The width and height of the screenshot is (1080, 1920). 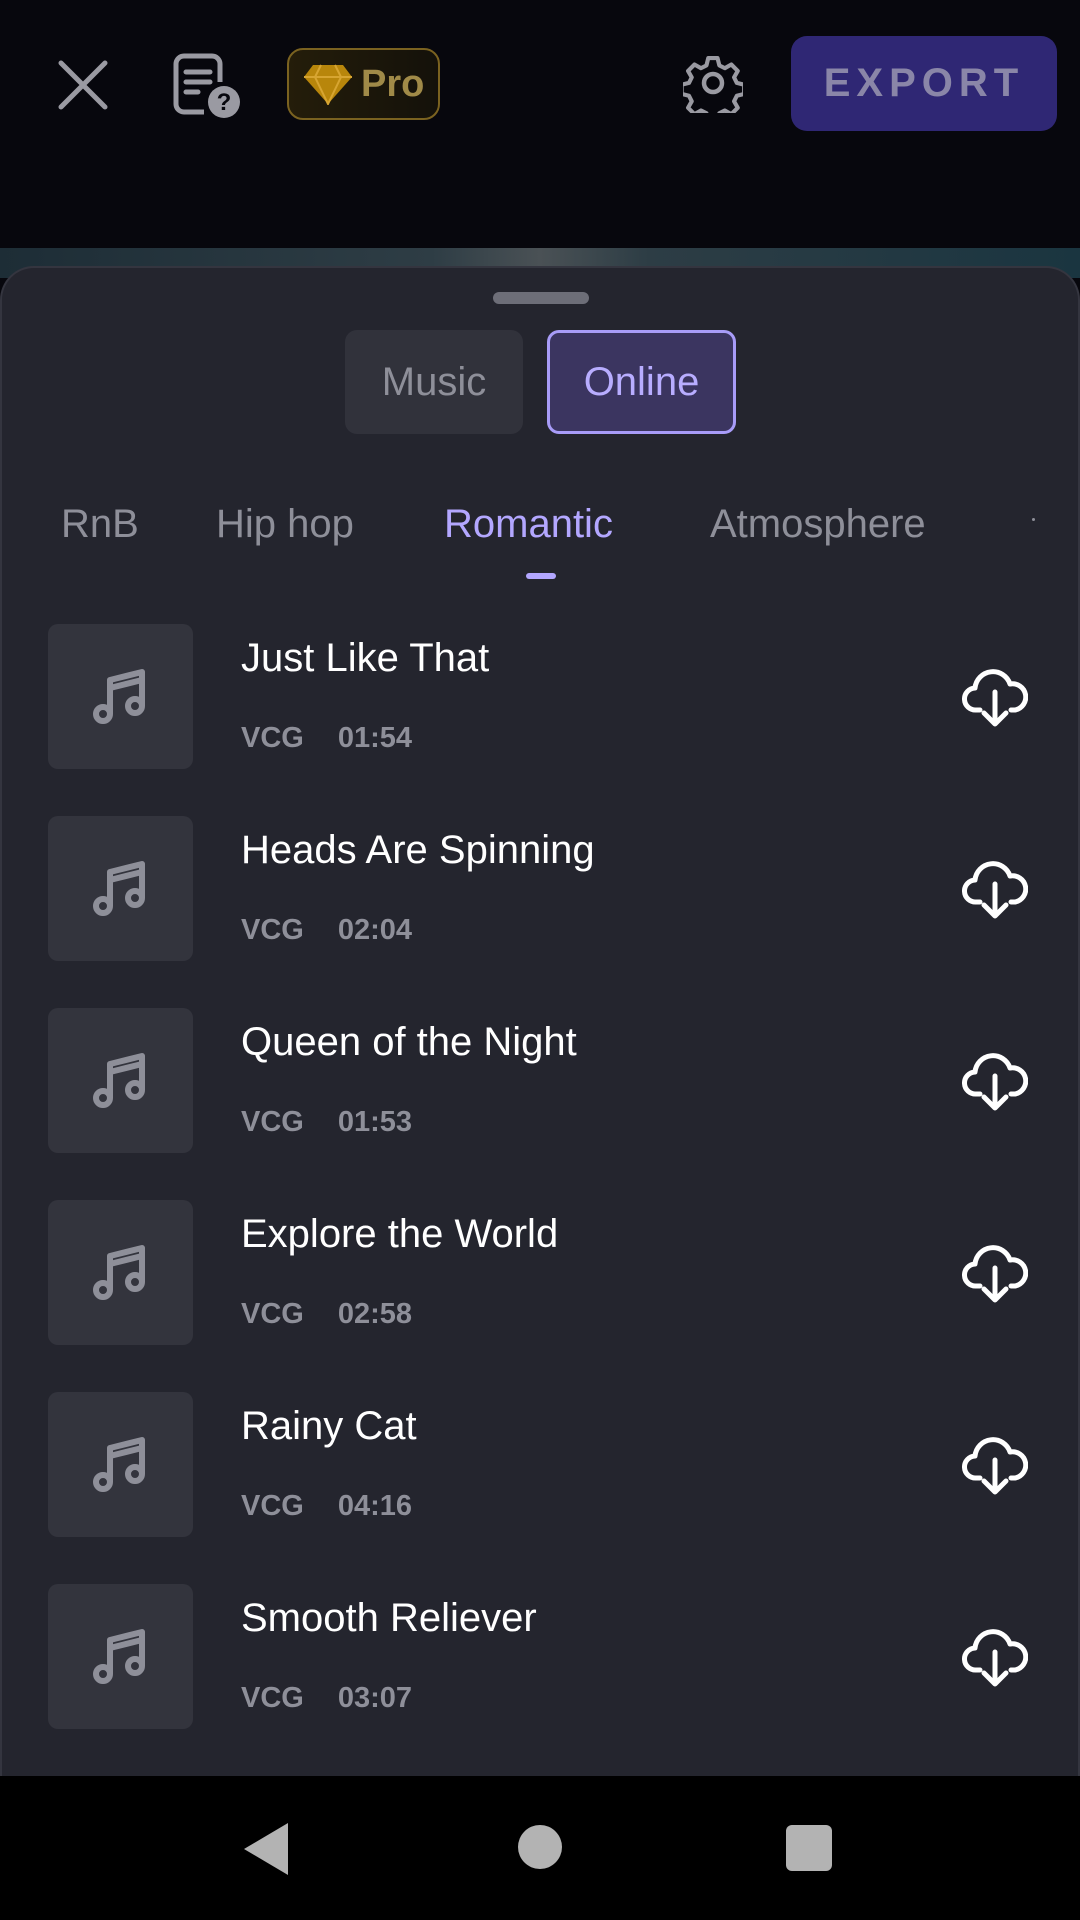 I want to click on active-tab-indicator, so click(x=541, y=576).